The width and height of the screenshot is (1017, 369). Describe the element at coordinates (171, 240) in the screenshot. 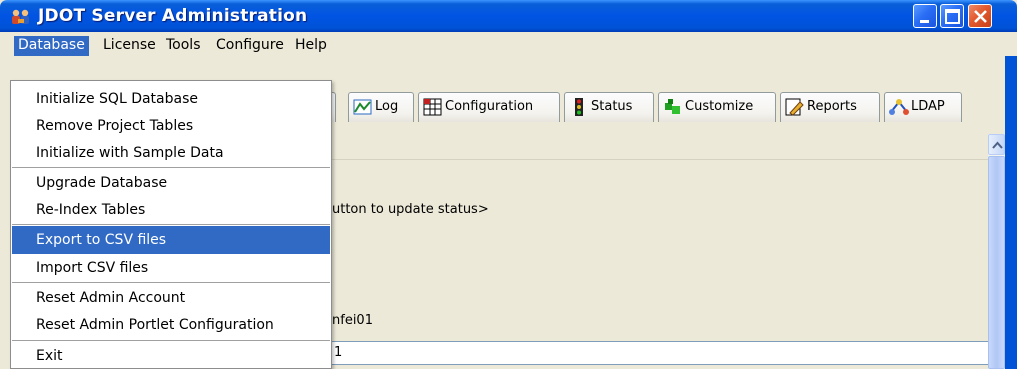

I see `menu-item-export-csv: Export to CSV files` at that location.